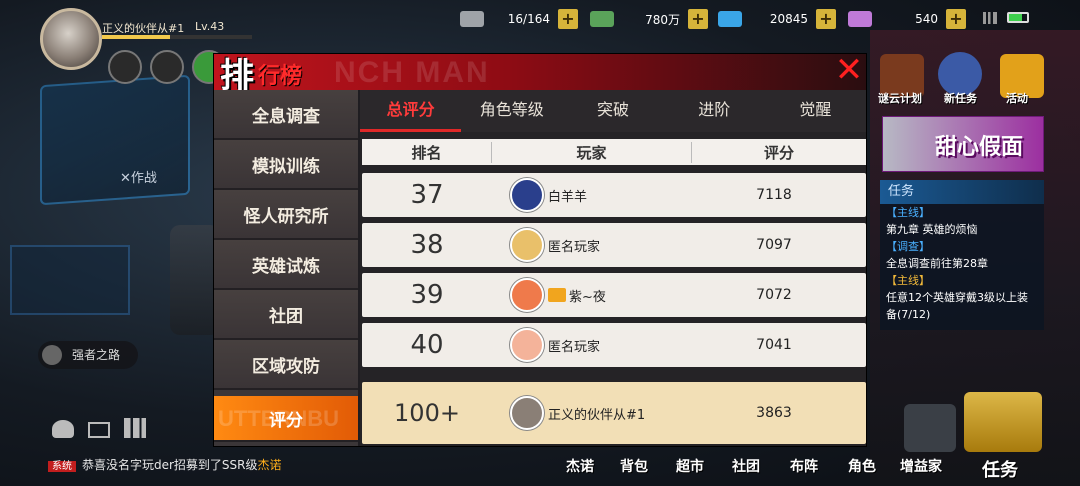  Describe the element at coordinates (580, 466) in the screenshot. I see `bottom-label-hero: 杰诺` at that location.